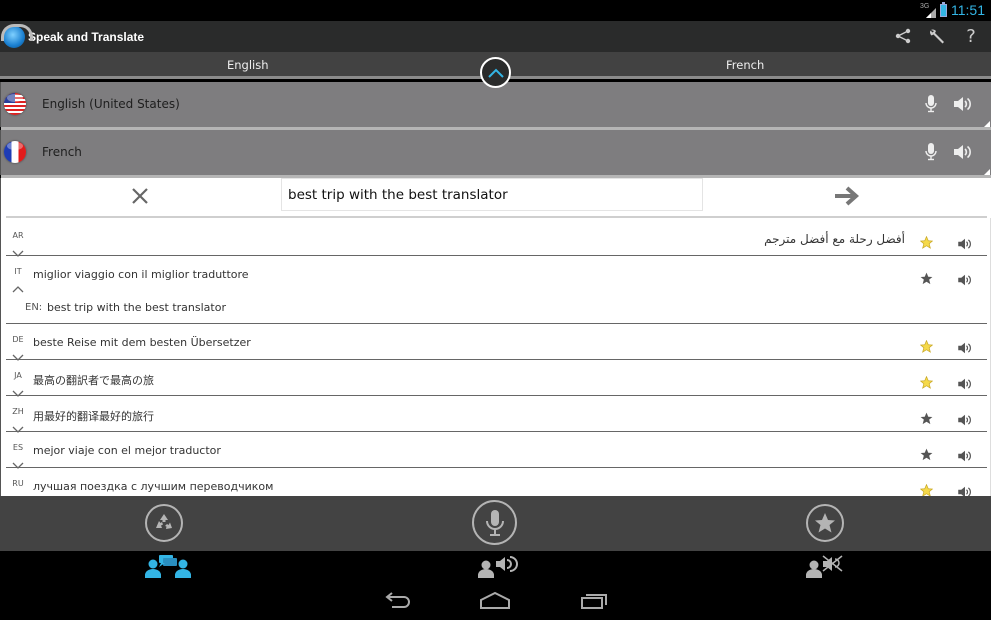 The width and height of the screenshot is (991, 620). I want to click on home-icon, so click(495, 600).